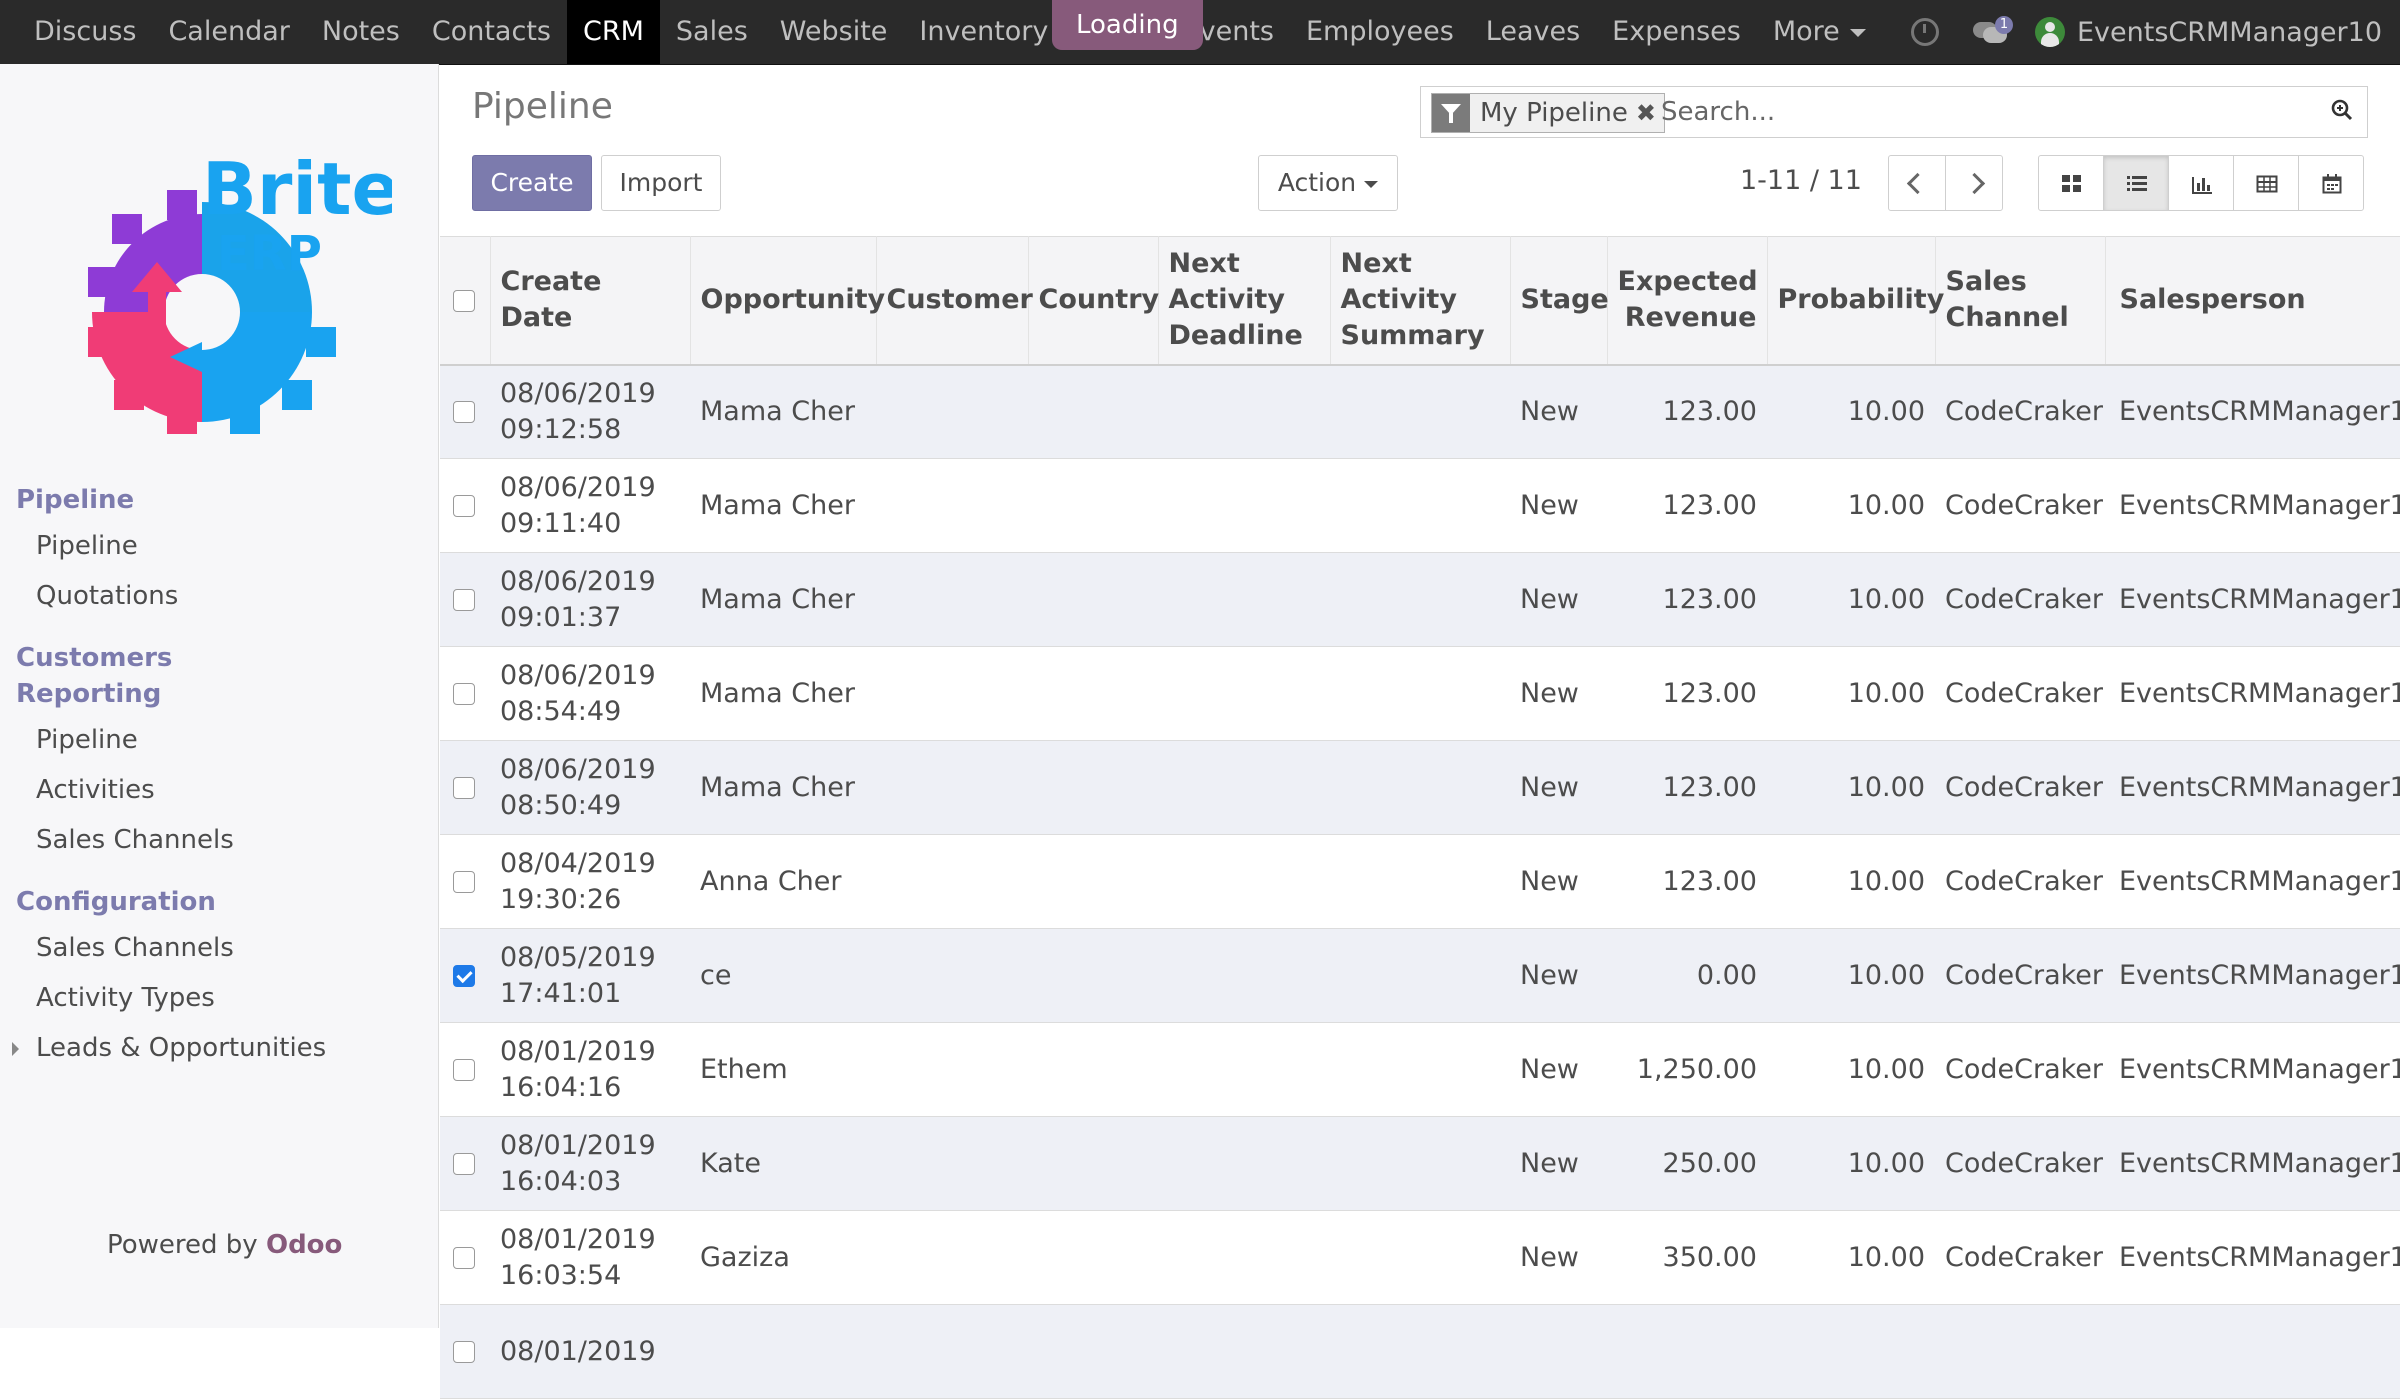 The height and width of the screenshot is (1399, 2400). I want to click on search-icon, so click(2342, 110).